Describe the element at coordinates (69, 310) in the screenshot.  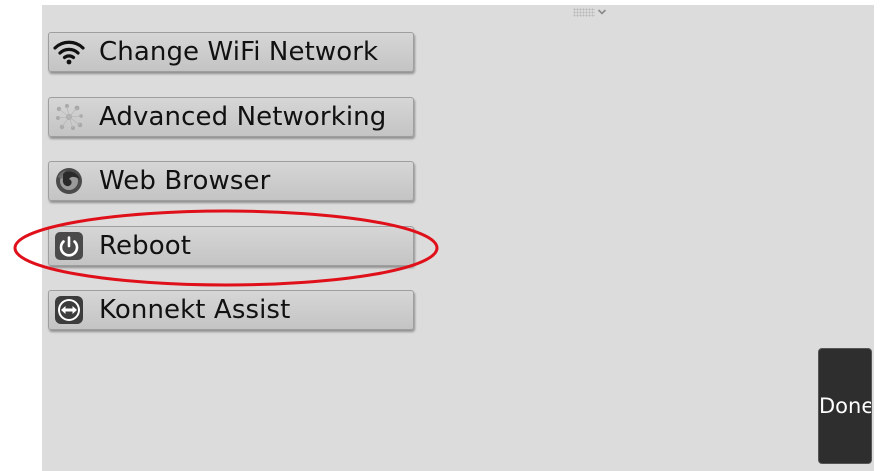
I see `remote-assist-icon` at that location.